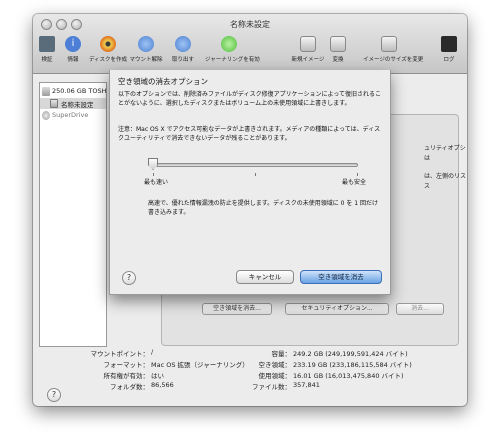 The height and width of the screenshot is (442, 500). What do you see at coordinates (73, 115) in the screenshot?
I see `sidebar-item-superdrive: SuperDrive` at bounding box center [73, 115].